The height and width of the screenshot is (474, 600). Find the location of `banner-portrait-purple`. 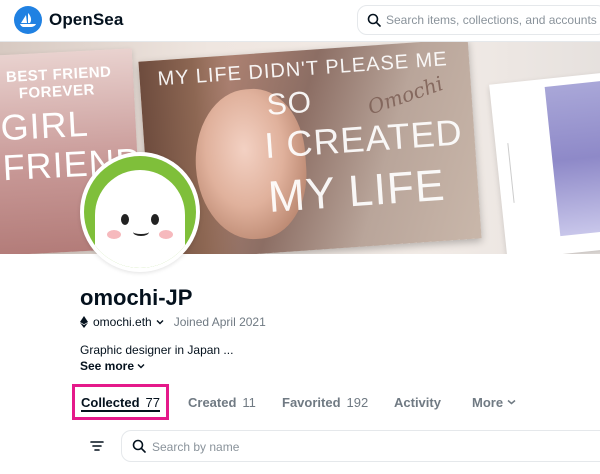

banner-portrait-purple is located at coordinates (572, 158).